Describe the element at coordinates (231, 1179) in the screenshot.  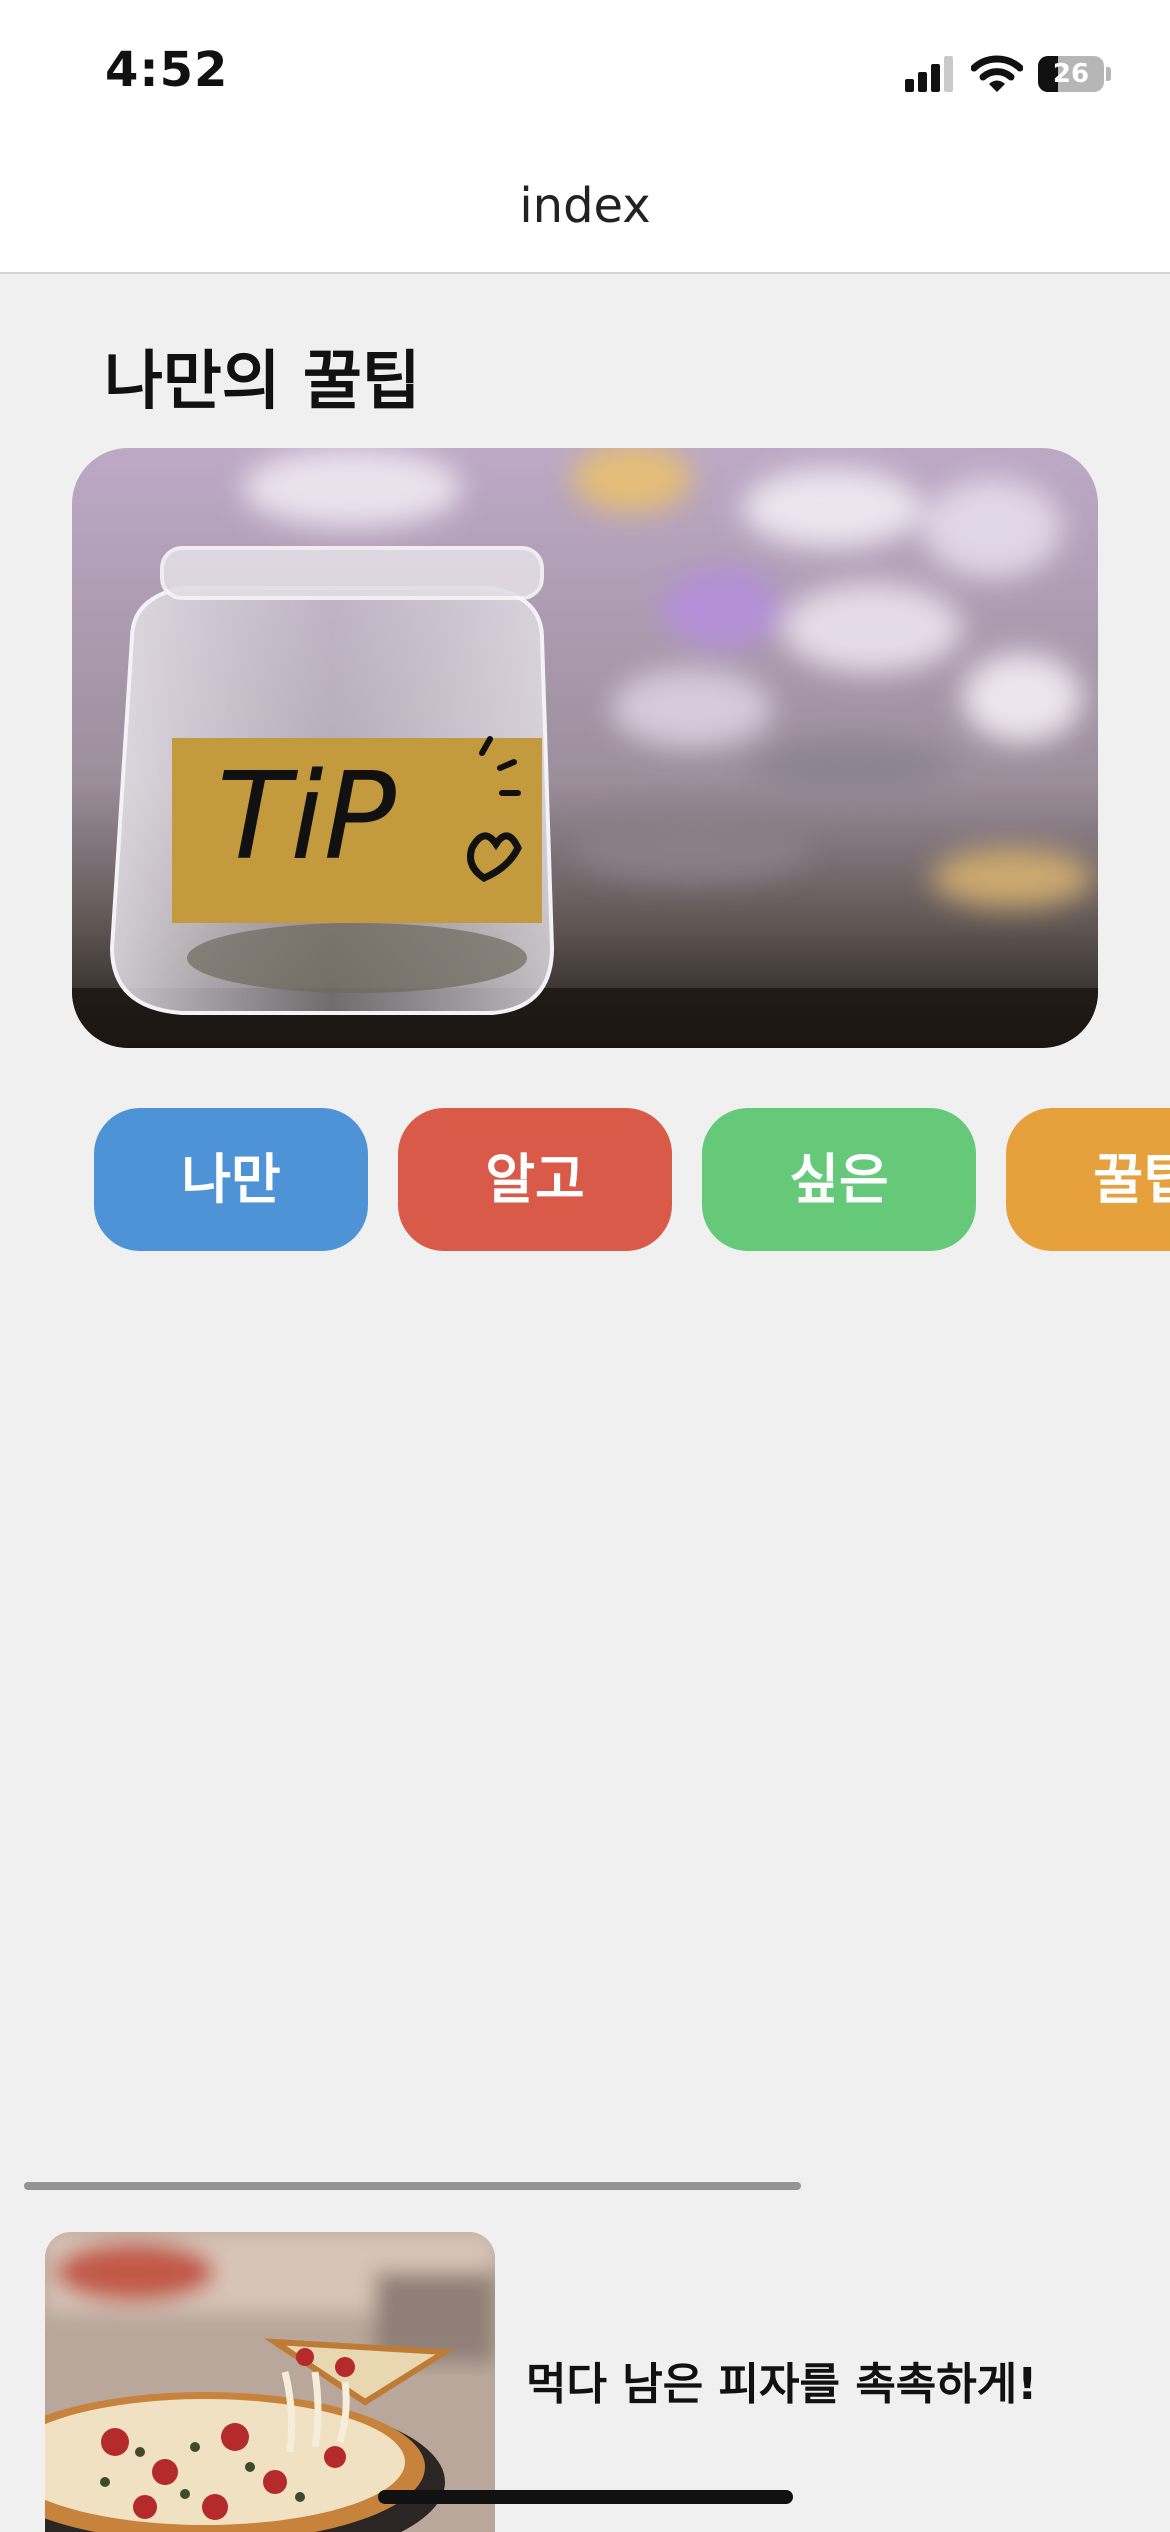
I see `chip-0: 나만` at that location.